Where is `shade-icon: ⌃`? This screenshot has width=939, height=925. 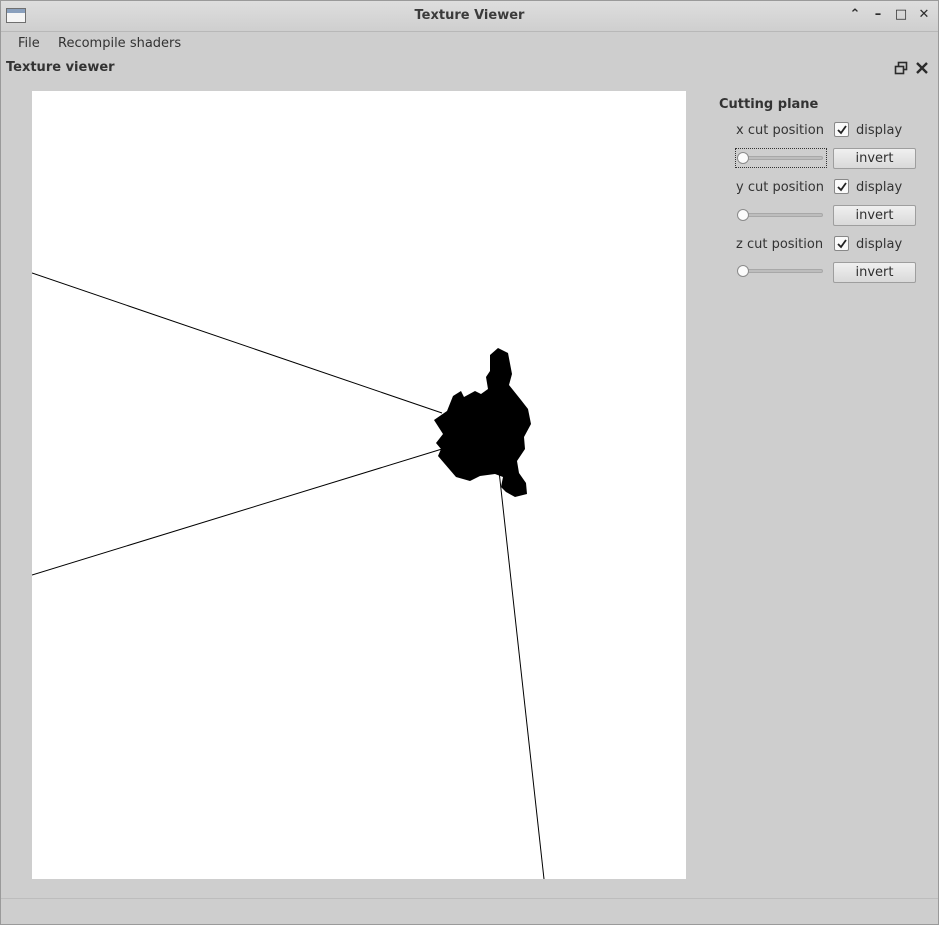
shade-icon: ⌃ is located at coordinates (855, 15).